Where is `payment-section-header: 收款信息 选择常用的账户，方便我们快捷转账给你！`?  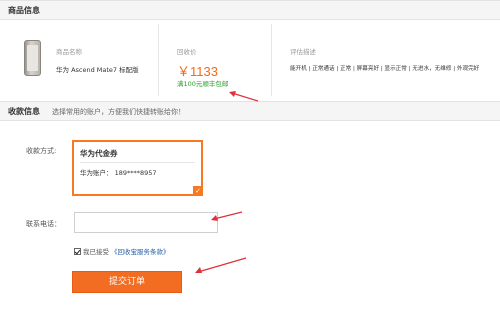
payment-section-header: 收款信息 选择常用的账户，方便我们快捷转账给你！ is located at coordinates (250, 111).